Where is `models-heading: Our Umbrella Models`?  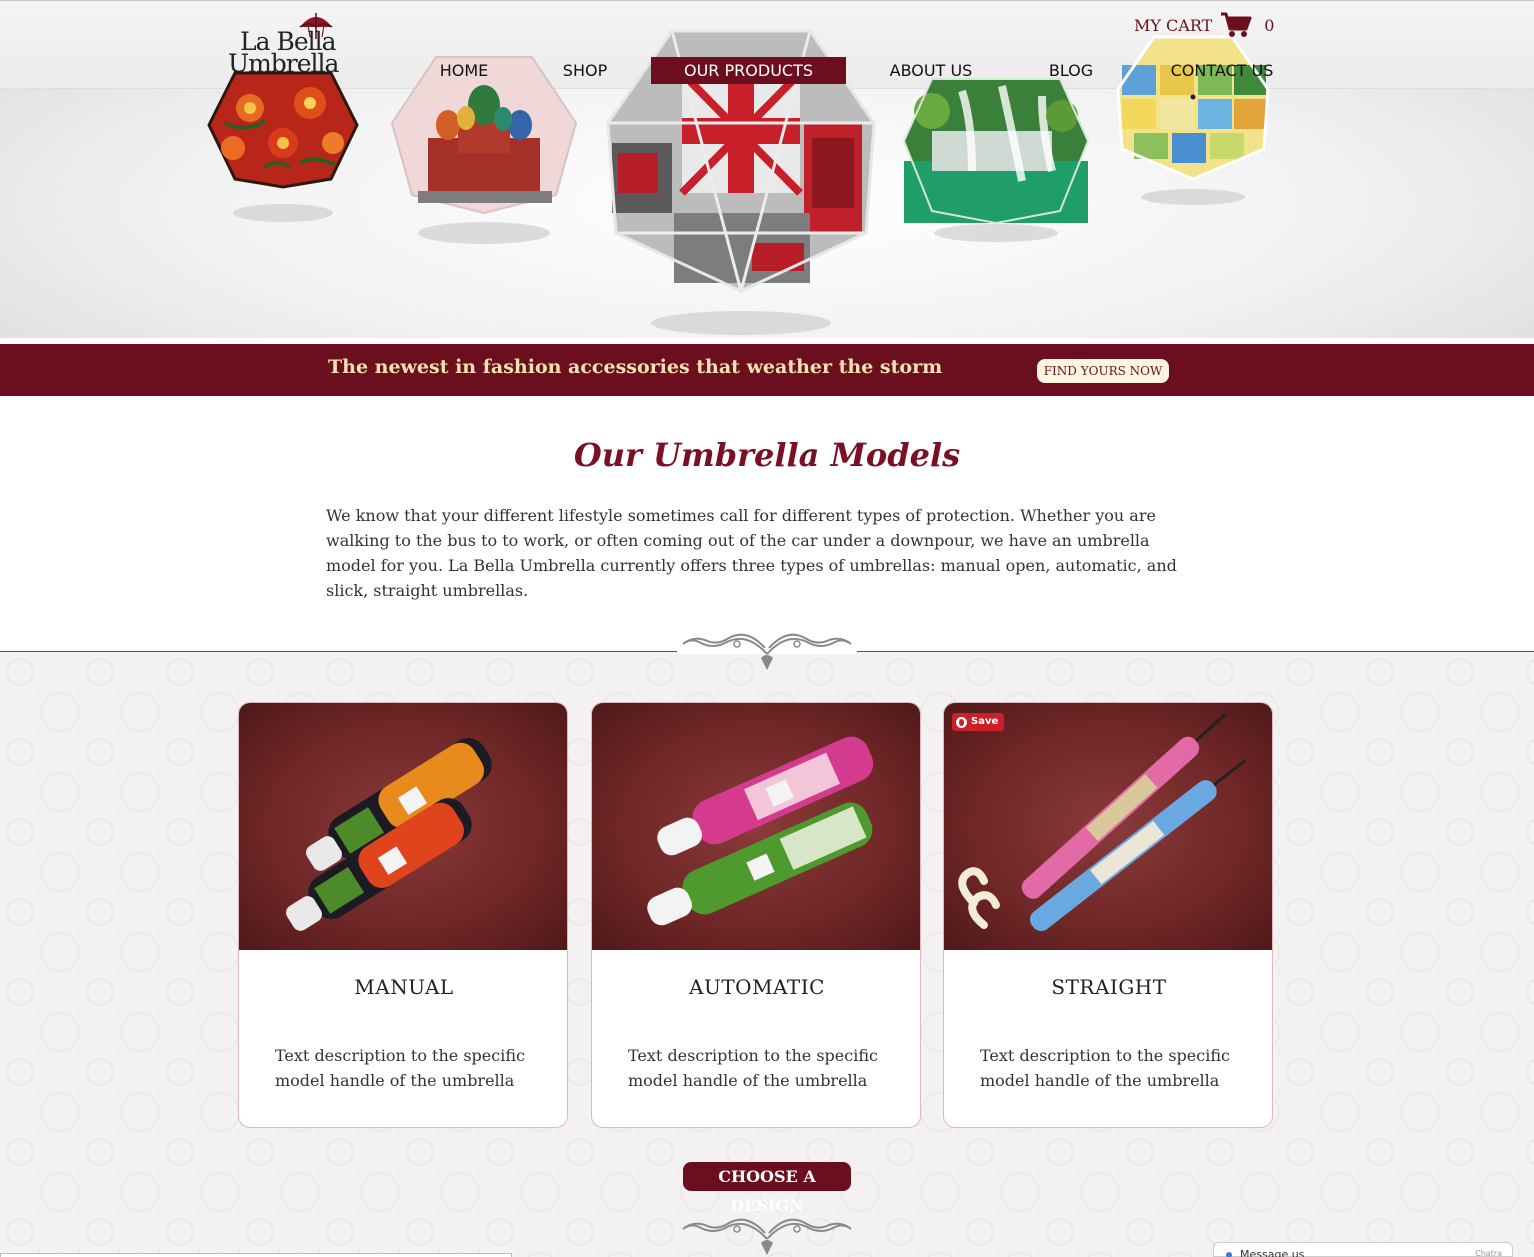 models-heading: Our Umbrella Models is located at coordinates (767, 455).